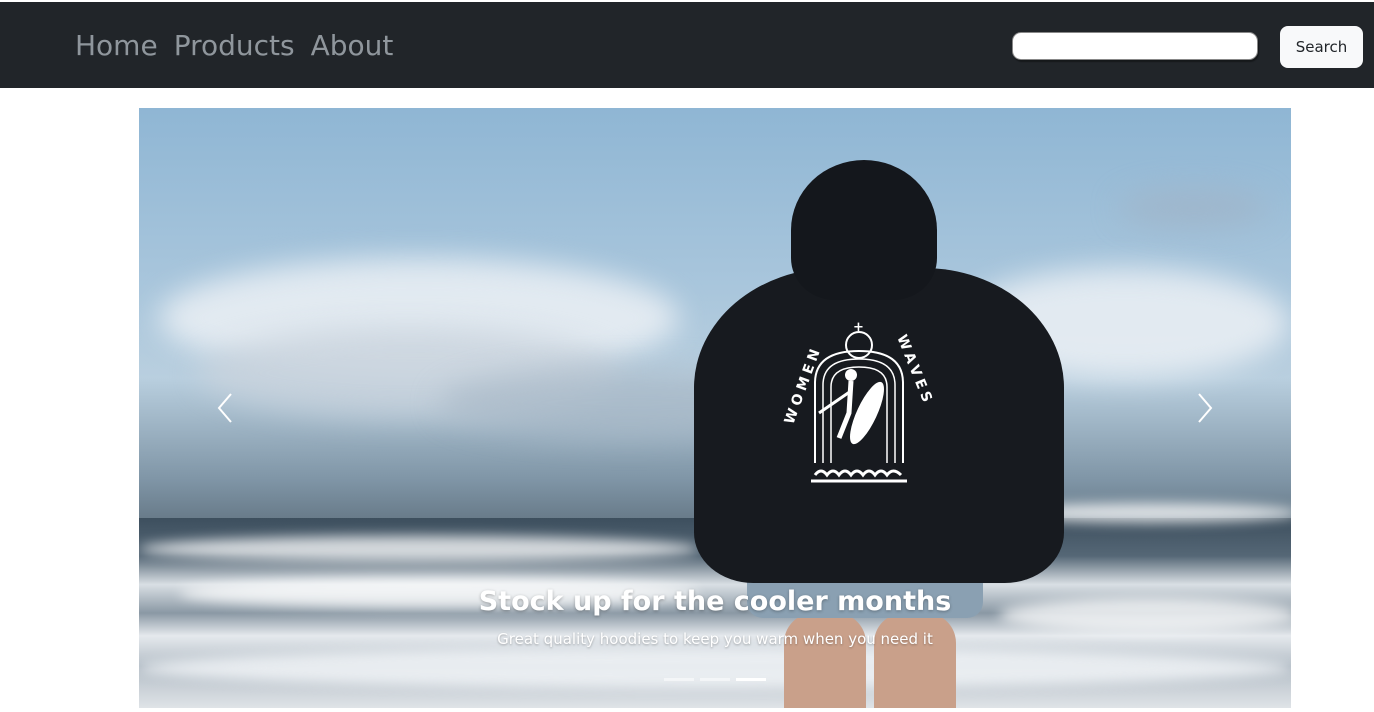 The width and height of the screenshot is (1374, 712). Describe the element at coordinates (864, 230) in the screenshot. I see `hood` at that location.